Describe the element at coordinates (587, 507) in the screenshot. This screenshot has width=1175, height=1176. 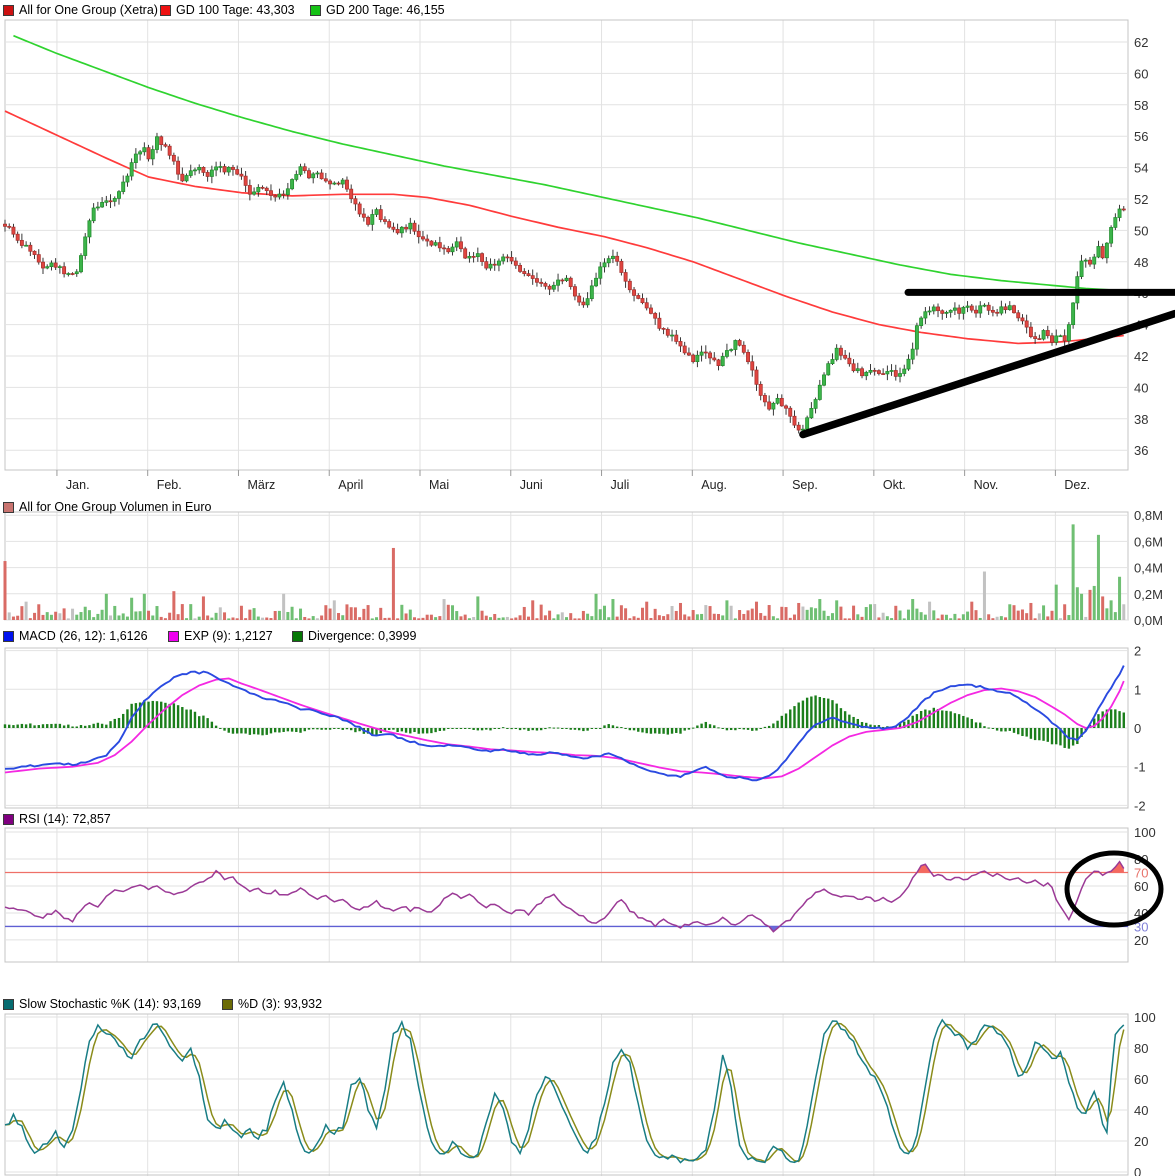
I see `volume-legend: All for One Group Volumen in Euro` at that location.